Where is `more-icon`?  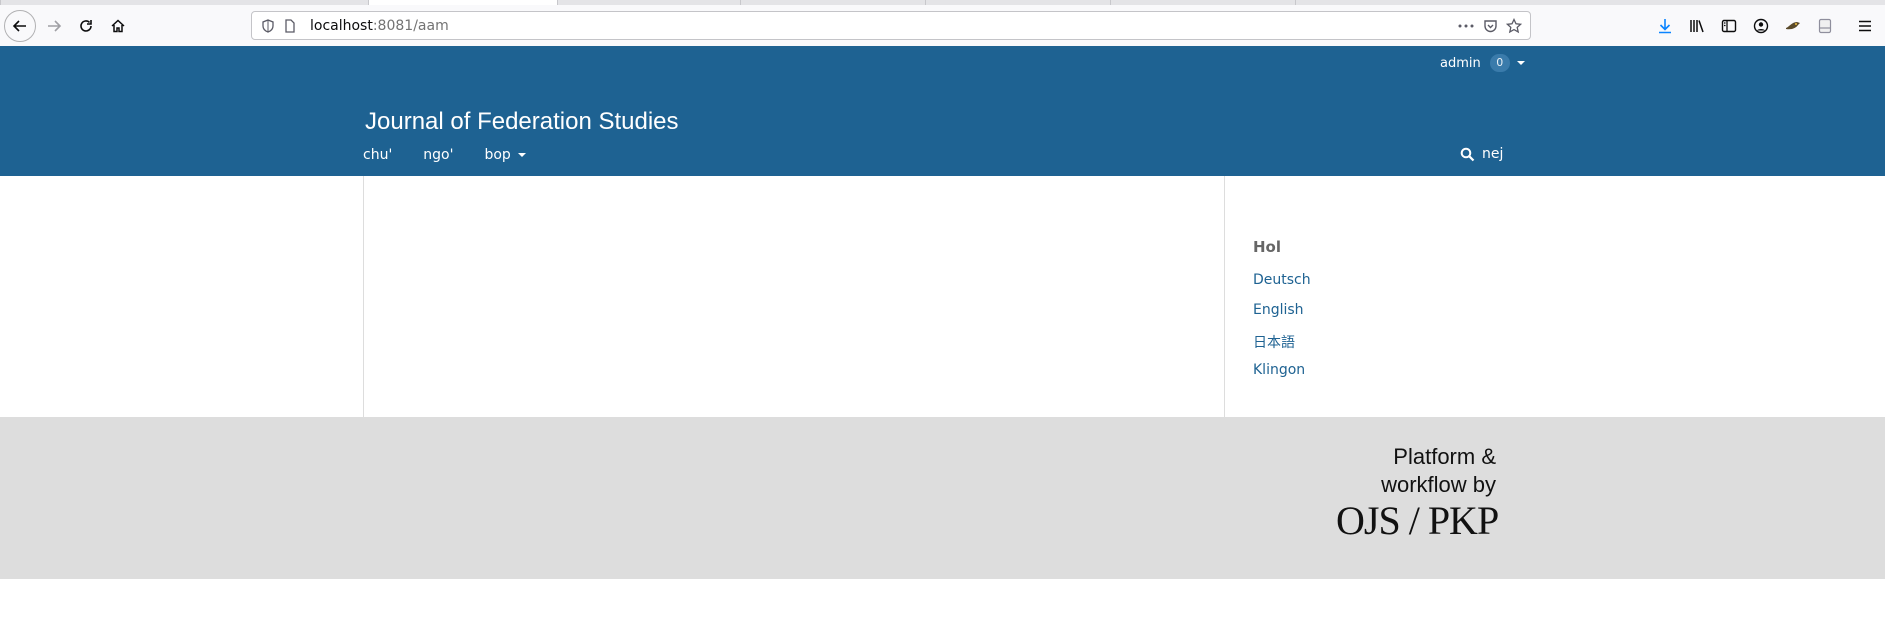 more-icon is located at coordinates (1466, 26).